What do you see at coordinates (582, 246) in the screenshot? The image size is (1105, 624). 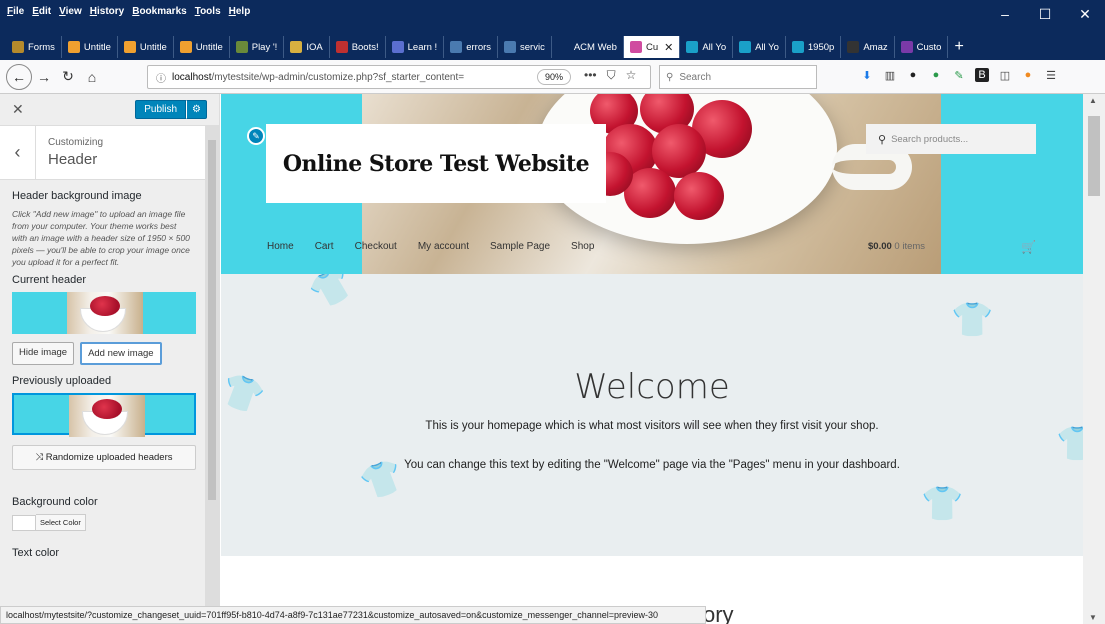 I see `nav-shop: Shop` at bounding box center [582, 246].